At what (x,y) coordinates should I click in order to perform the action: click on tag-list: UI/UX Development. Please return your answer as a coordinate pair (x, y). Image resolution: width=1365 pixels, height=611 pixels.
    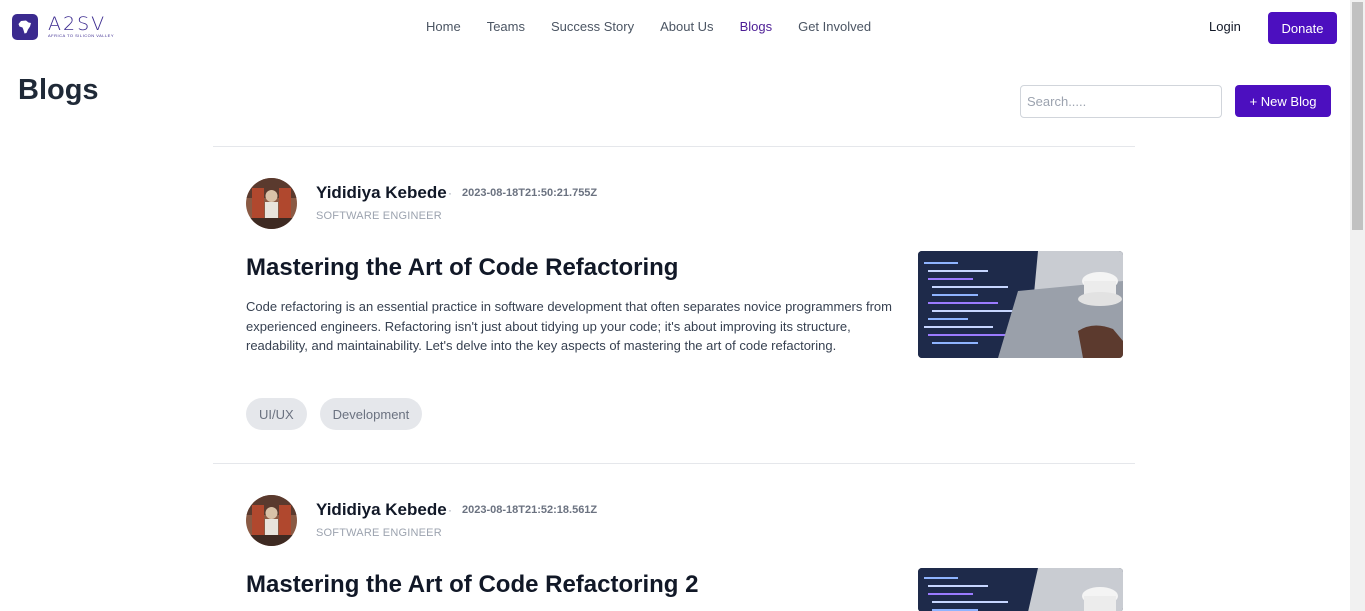
    Looking at the image, I should click on (334, 414).